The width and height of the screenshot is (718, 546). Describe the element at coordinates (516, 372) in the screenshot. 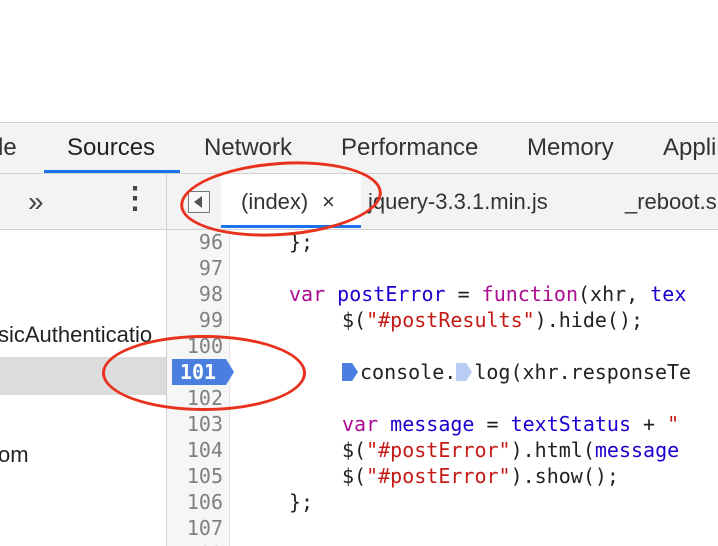

I see `code-line: console. log(xhr.responseTe` at that location.